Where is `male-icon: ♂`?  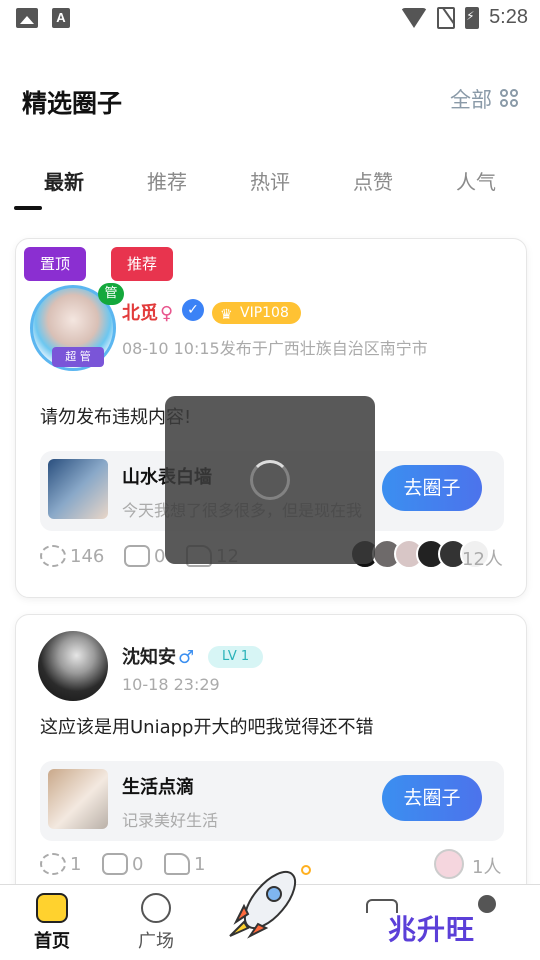
male-icon: ♂ is located at coordinates (186, 657).